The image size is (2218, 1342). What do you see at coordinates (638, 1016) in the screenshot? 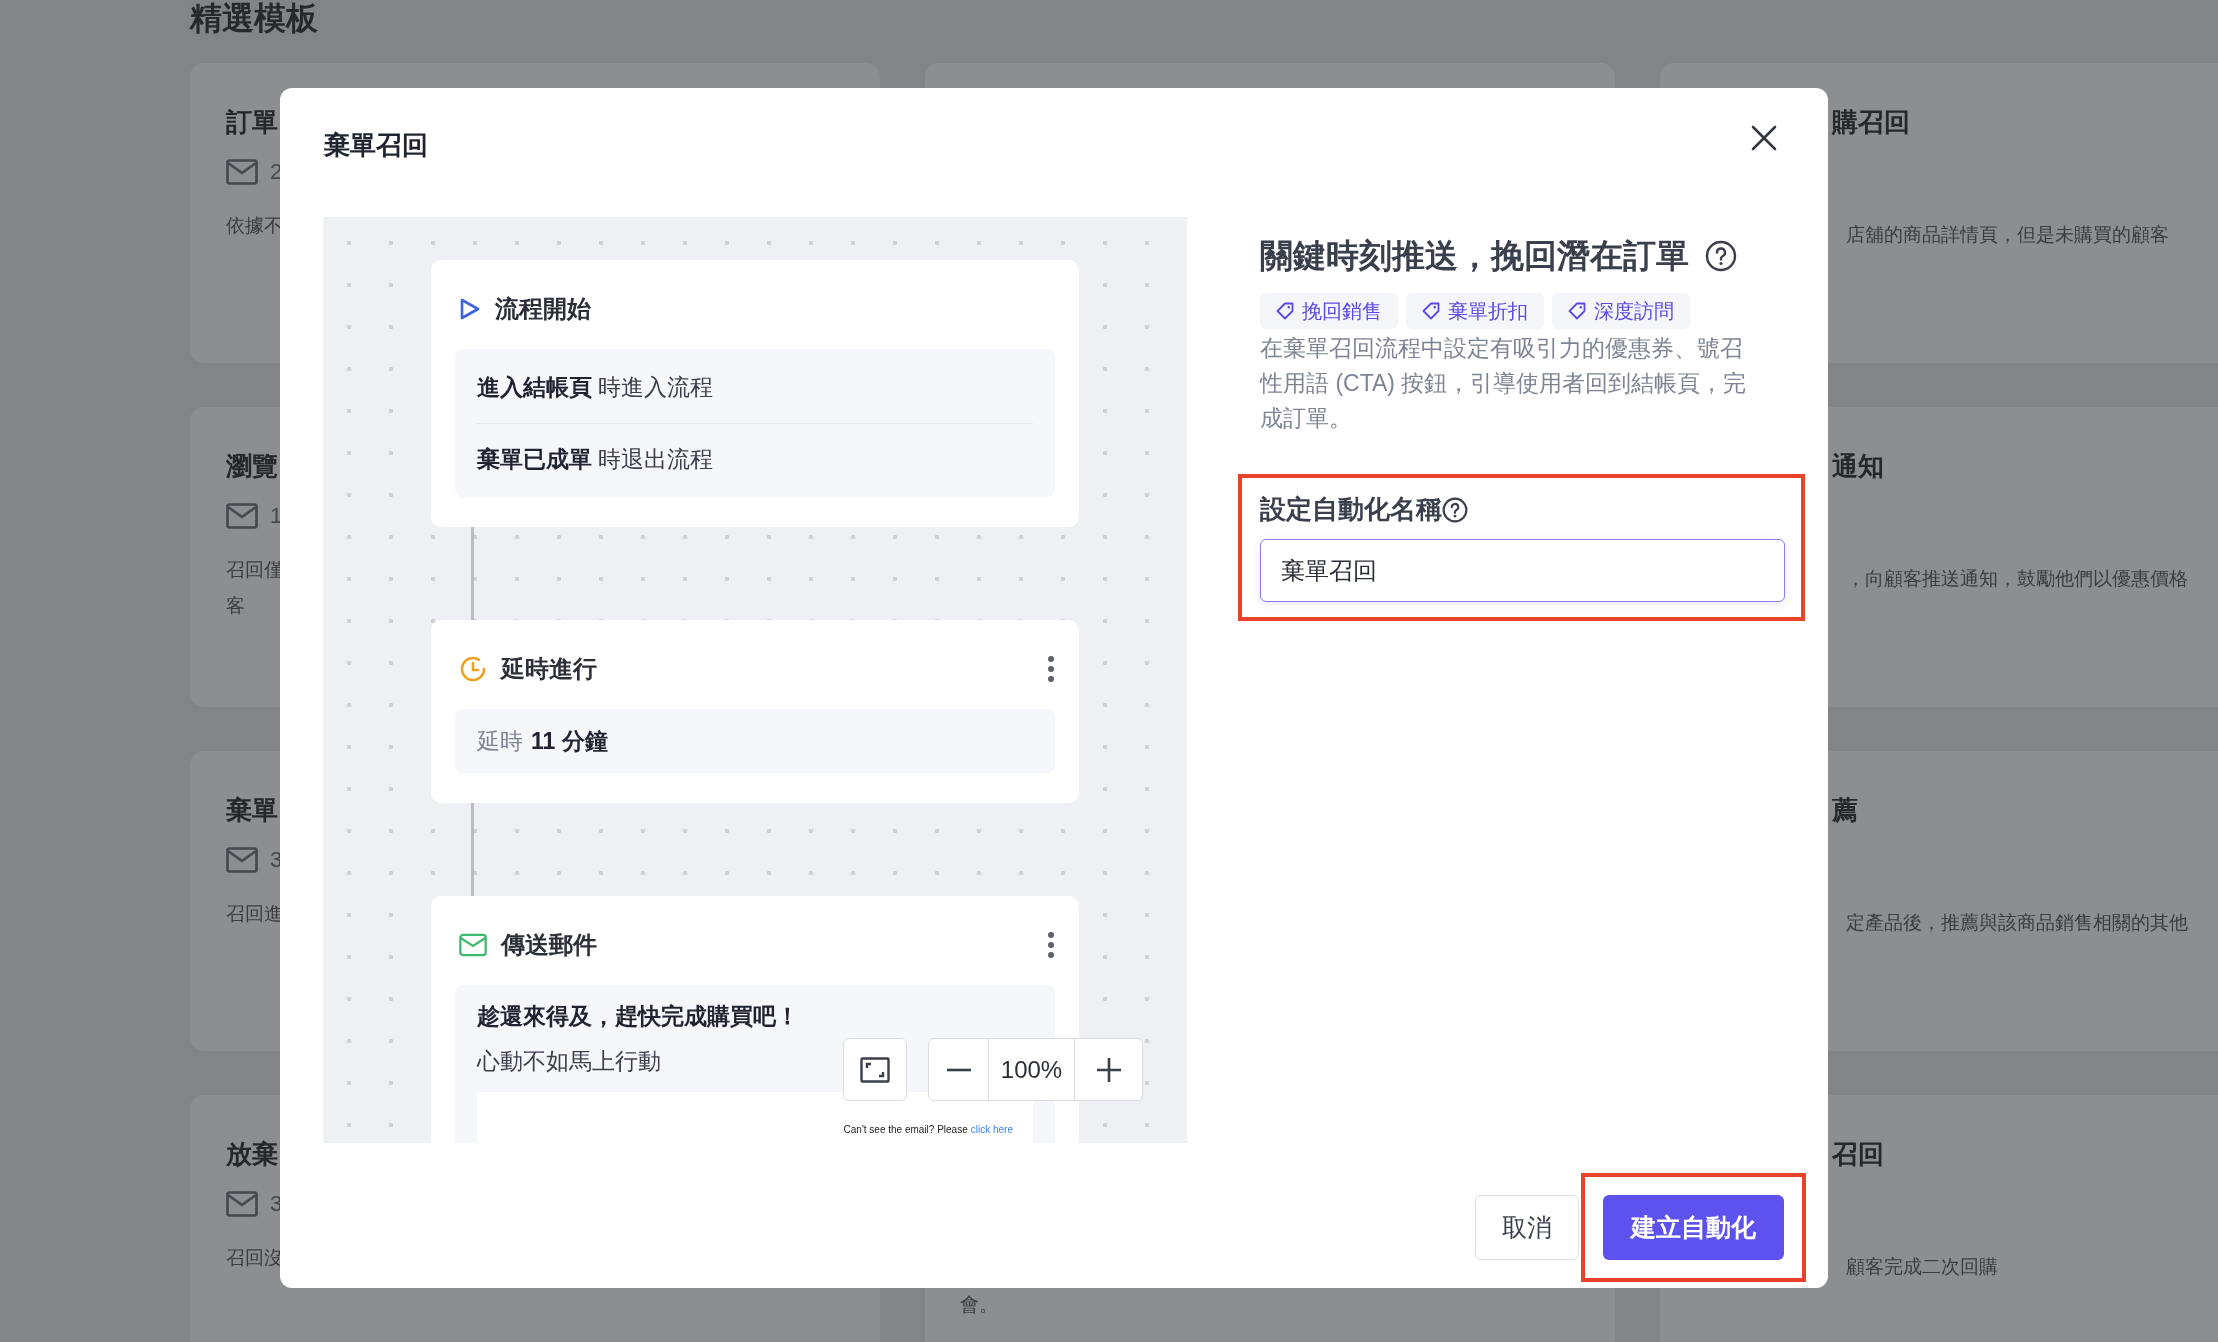
I see `email-subject: 趁還來得及，趕快完成購買吧！` at bounding box center [638, 1016].